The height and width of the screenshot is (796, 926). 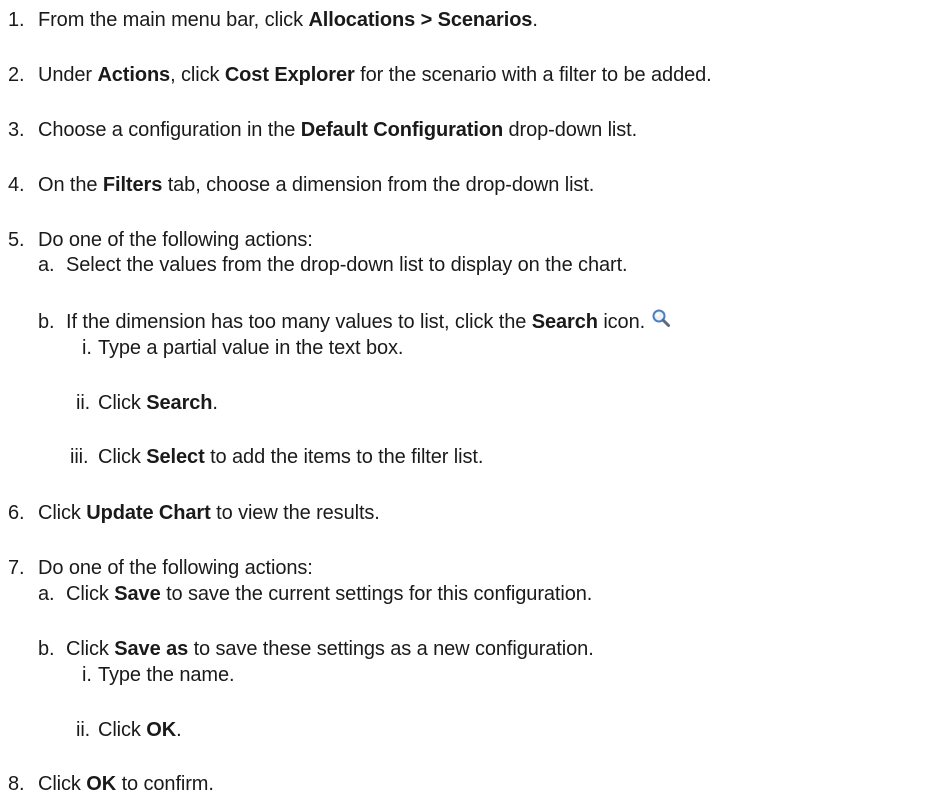 What do you see at coordinates (161, 730) in the screenshot?
I see `ok-button-label: OK` at bounding box center [161, 730].